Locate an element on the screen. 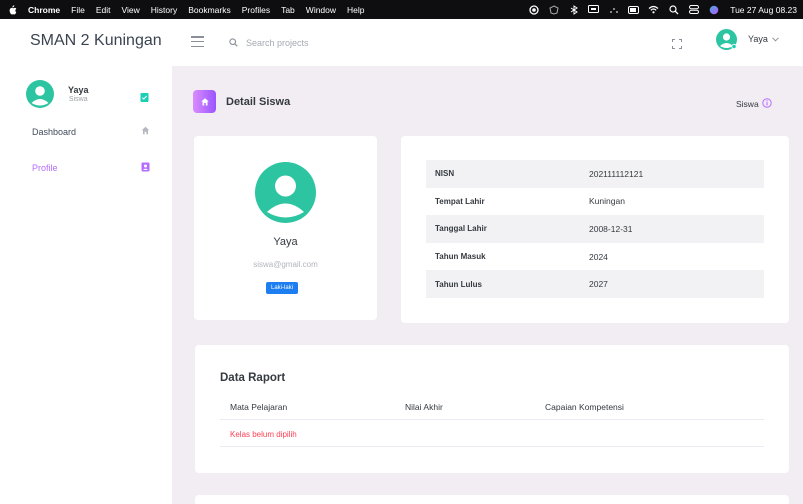 The image size is (803, 504). search-input is located at coordinates (326, 43).